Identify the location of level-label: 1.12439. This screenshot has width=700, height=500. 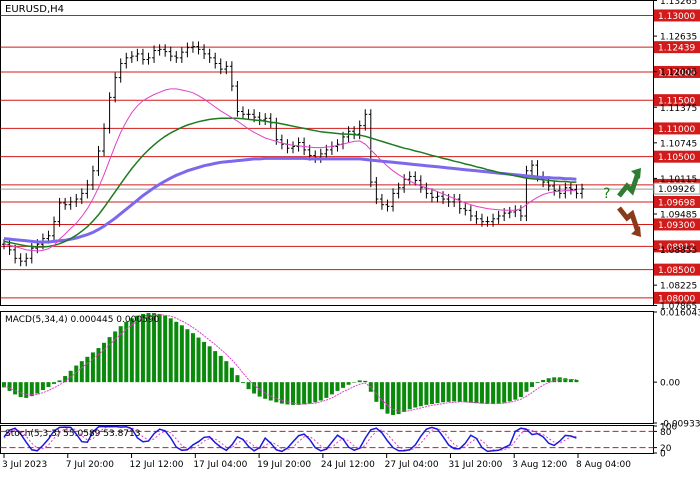
(676, 49).